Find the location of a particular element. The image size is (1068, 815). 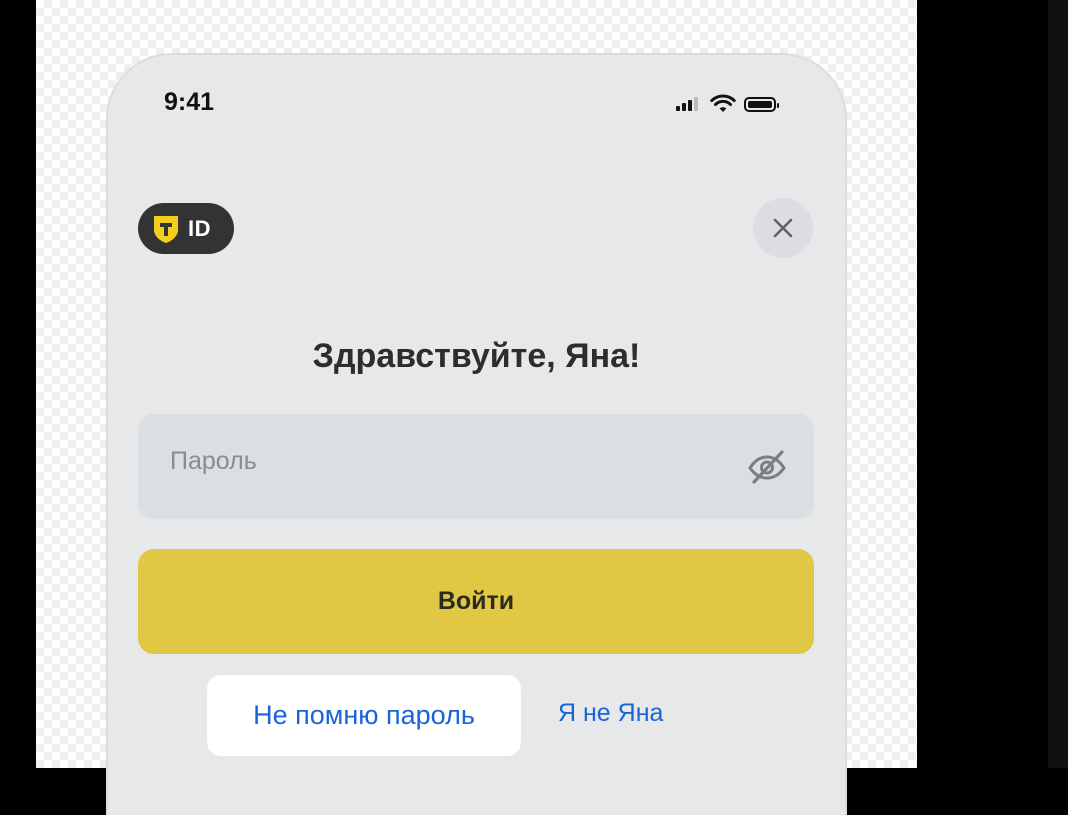

not-me-link: Я не Яна is located at coordinates (610, 713).